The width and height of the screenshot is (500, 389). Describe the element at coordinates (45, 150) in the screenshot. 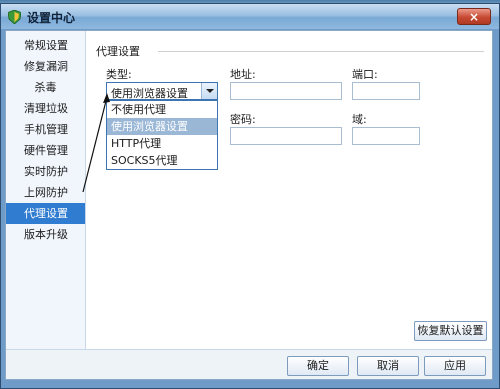

I see `sidebar-item-hardware: 硬件管理` at that location.